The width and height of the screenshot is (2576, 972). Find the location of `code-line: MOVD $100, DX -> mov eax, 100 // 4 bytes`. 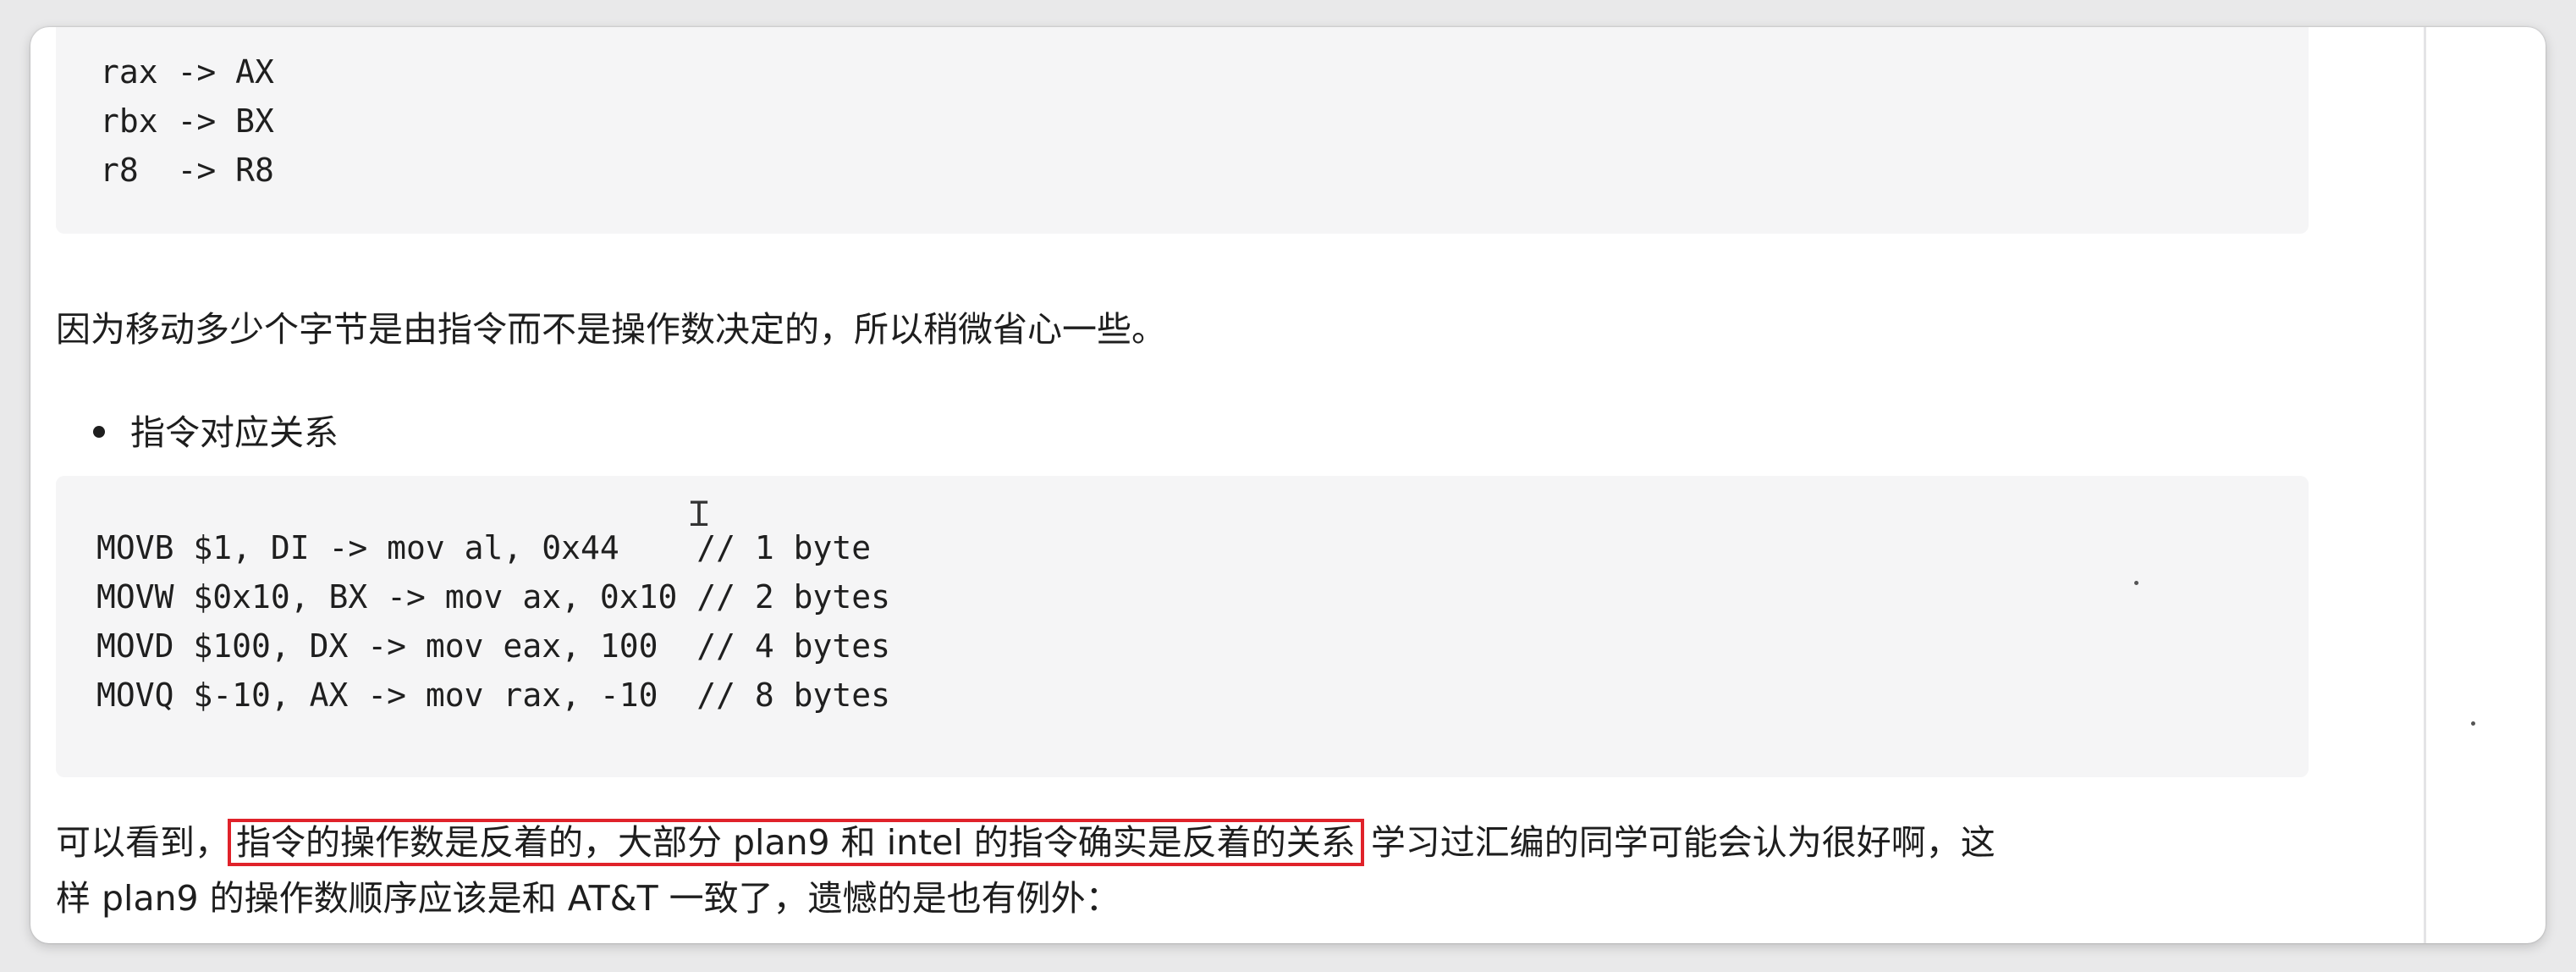

code-line: MOVD $100, DX -> mov eax, 100 // 4 bytes is located at coordinates (493, 646).